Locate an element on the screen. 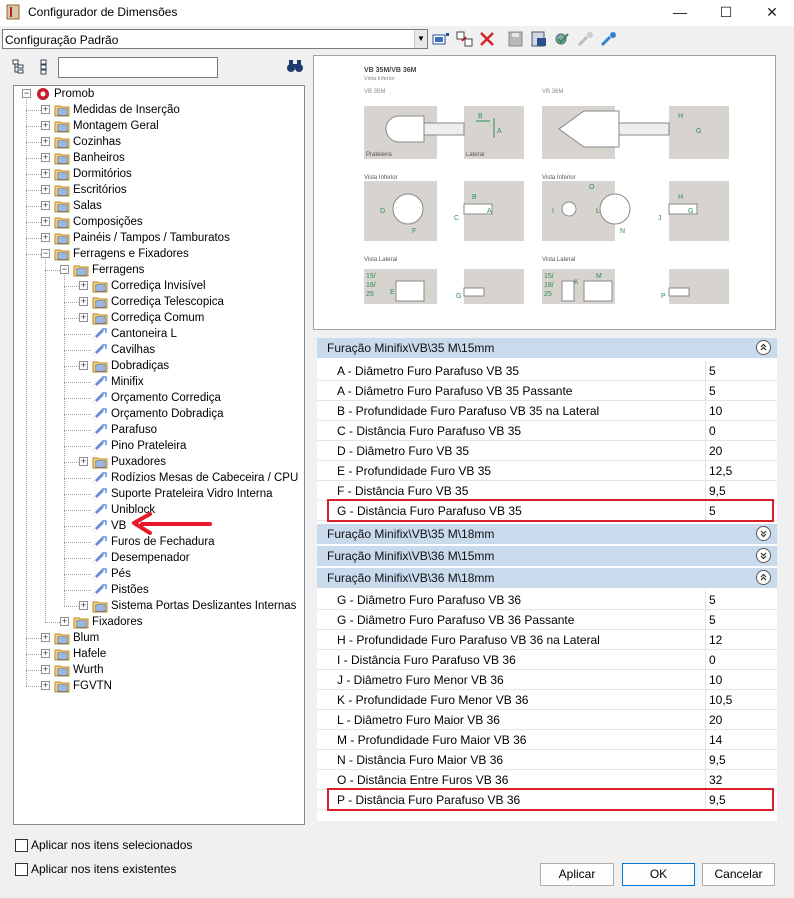  collapse-group-icon is located at coordinates (763, 347).